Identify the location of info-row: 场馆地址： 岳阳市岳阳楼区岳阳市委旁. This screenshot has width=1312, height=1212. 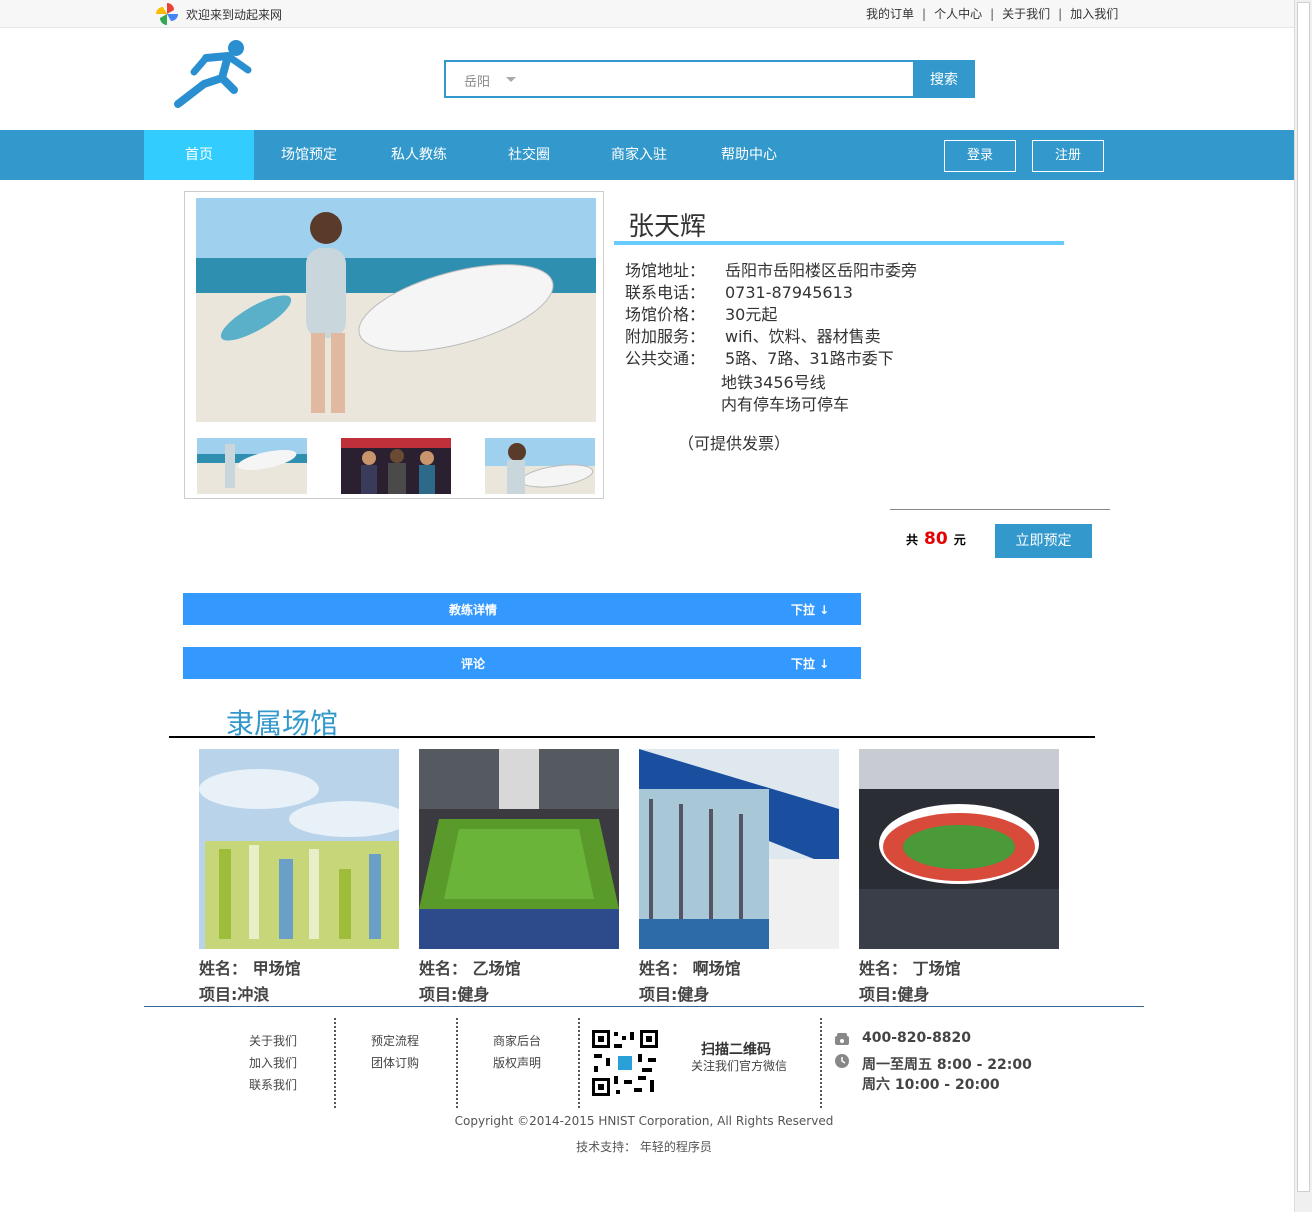
(771, 271).